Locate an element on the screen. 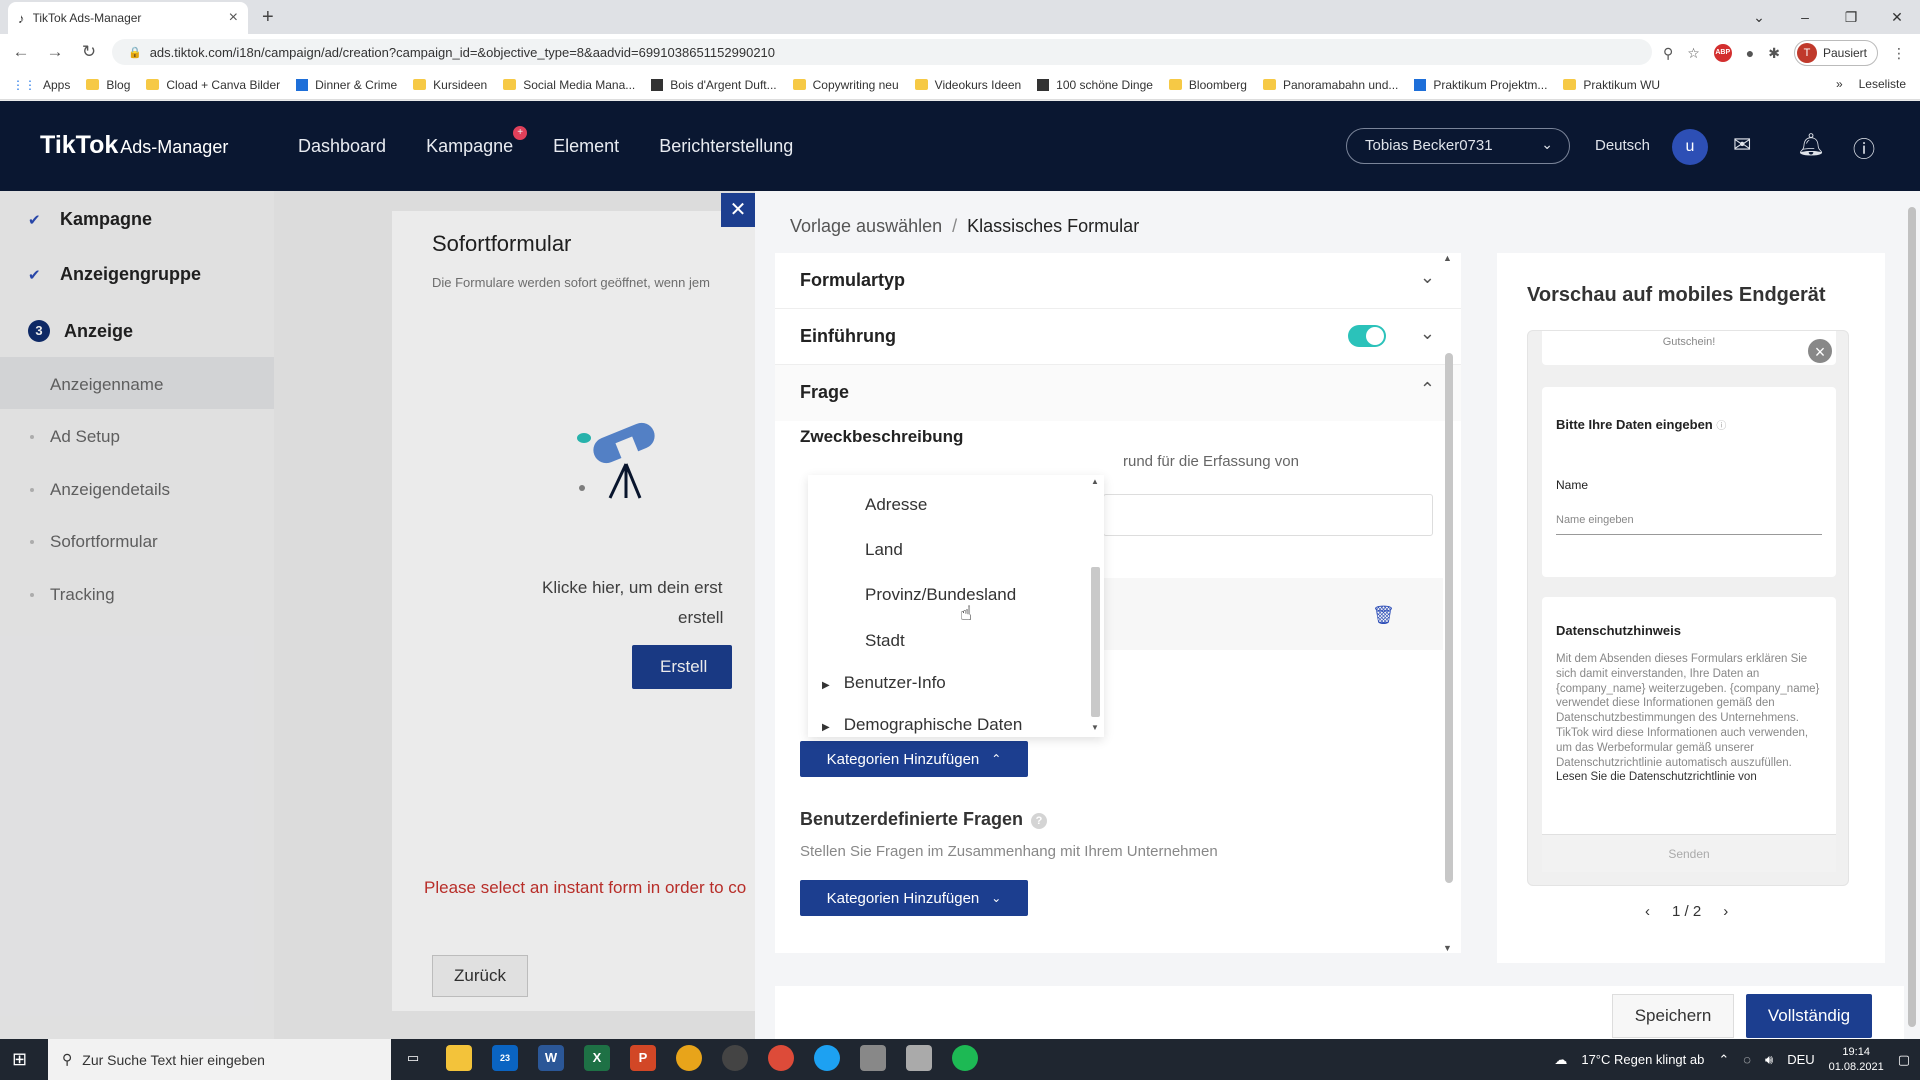  excel-icon: X is located at coordinates (597, 1058).